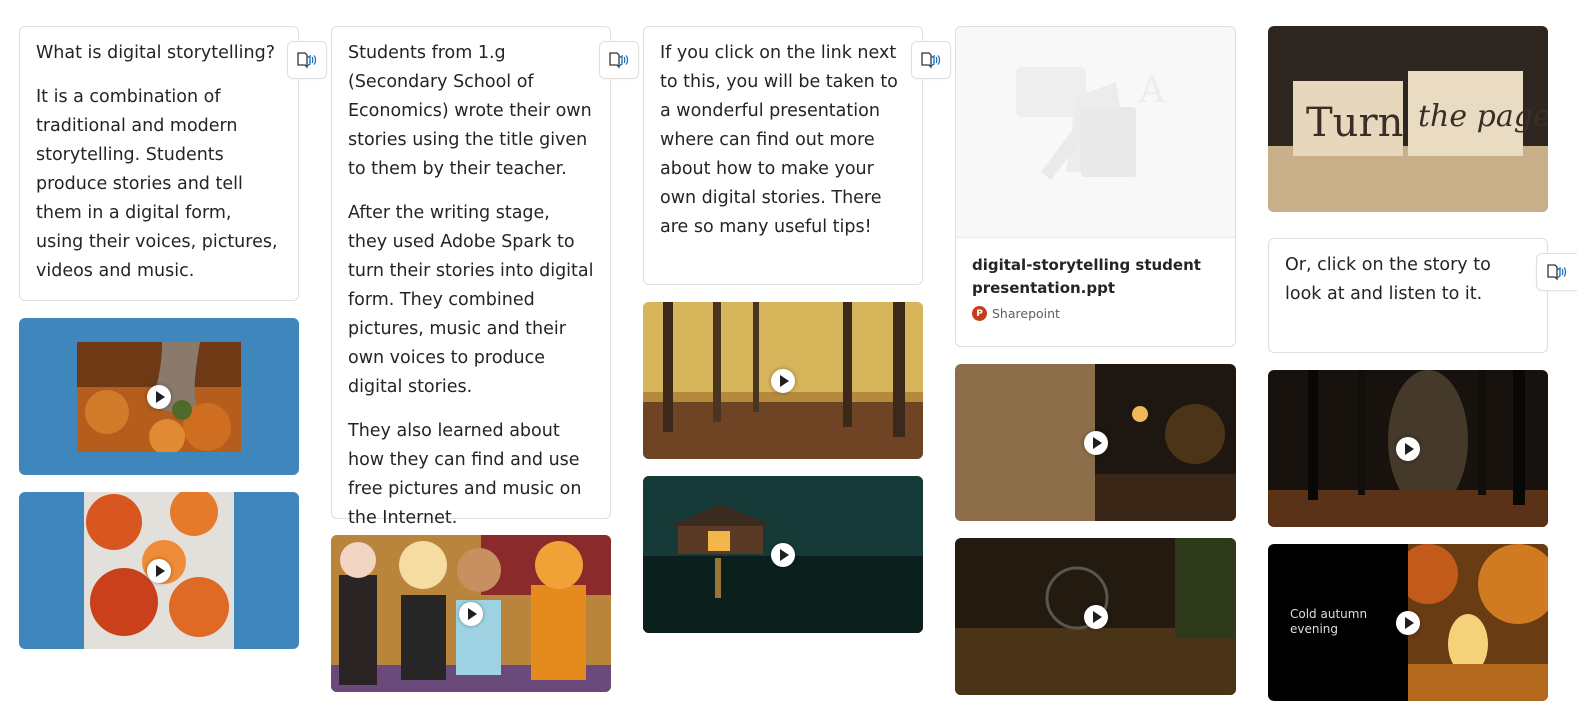 This screenshot has height=722, width=1577. I want to click on powerpoint-icon: P, so click(979, 313).